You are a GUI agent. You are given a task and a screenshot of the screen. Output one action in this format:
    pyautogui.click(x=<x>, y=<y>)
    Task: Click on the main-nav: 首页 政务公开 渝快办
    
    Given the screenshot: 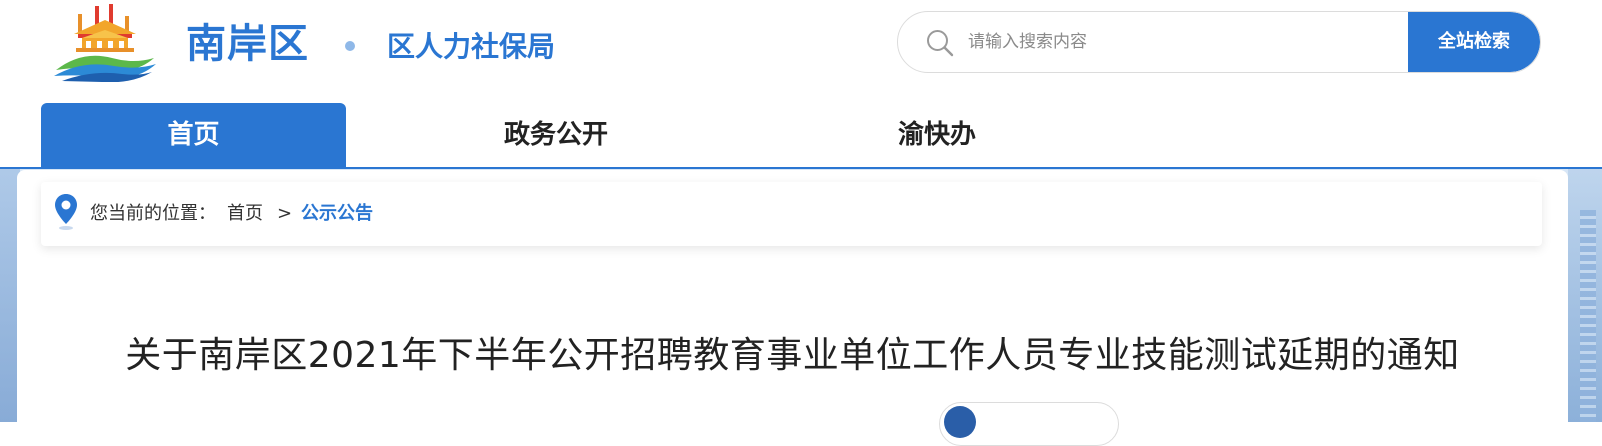 What is the action you would take?
    pyautogui.click(x=801, y=135)
    